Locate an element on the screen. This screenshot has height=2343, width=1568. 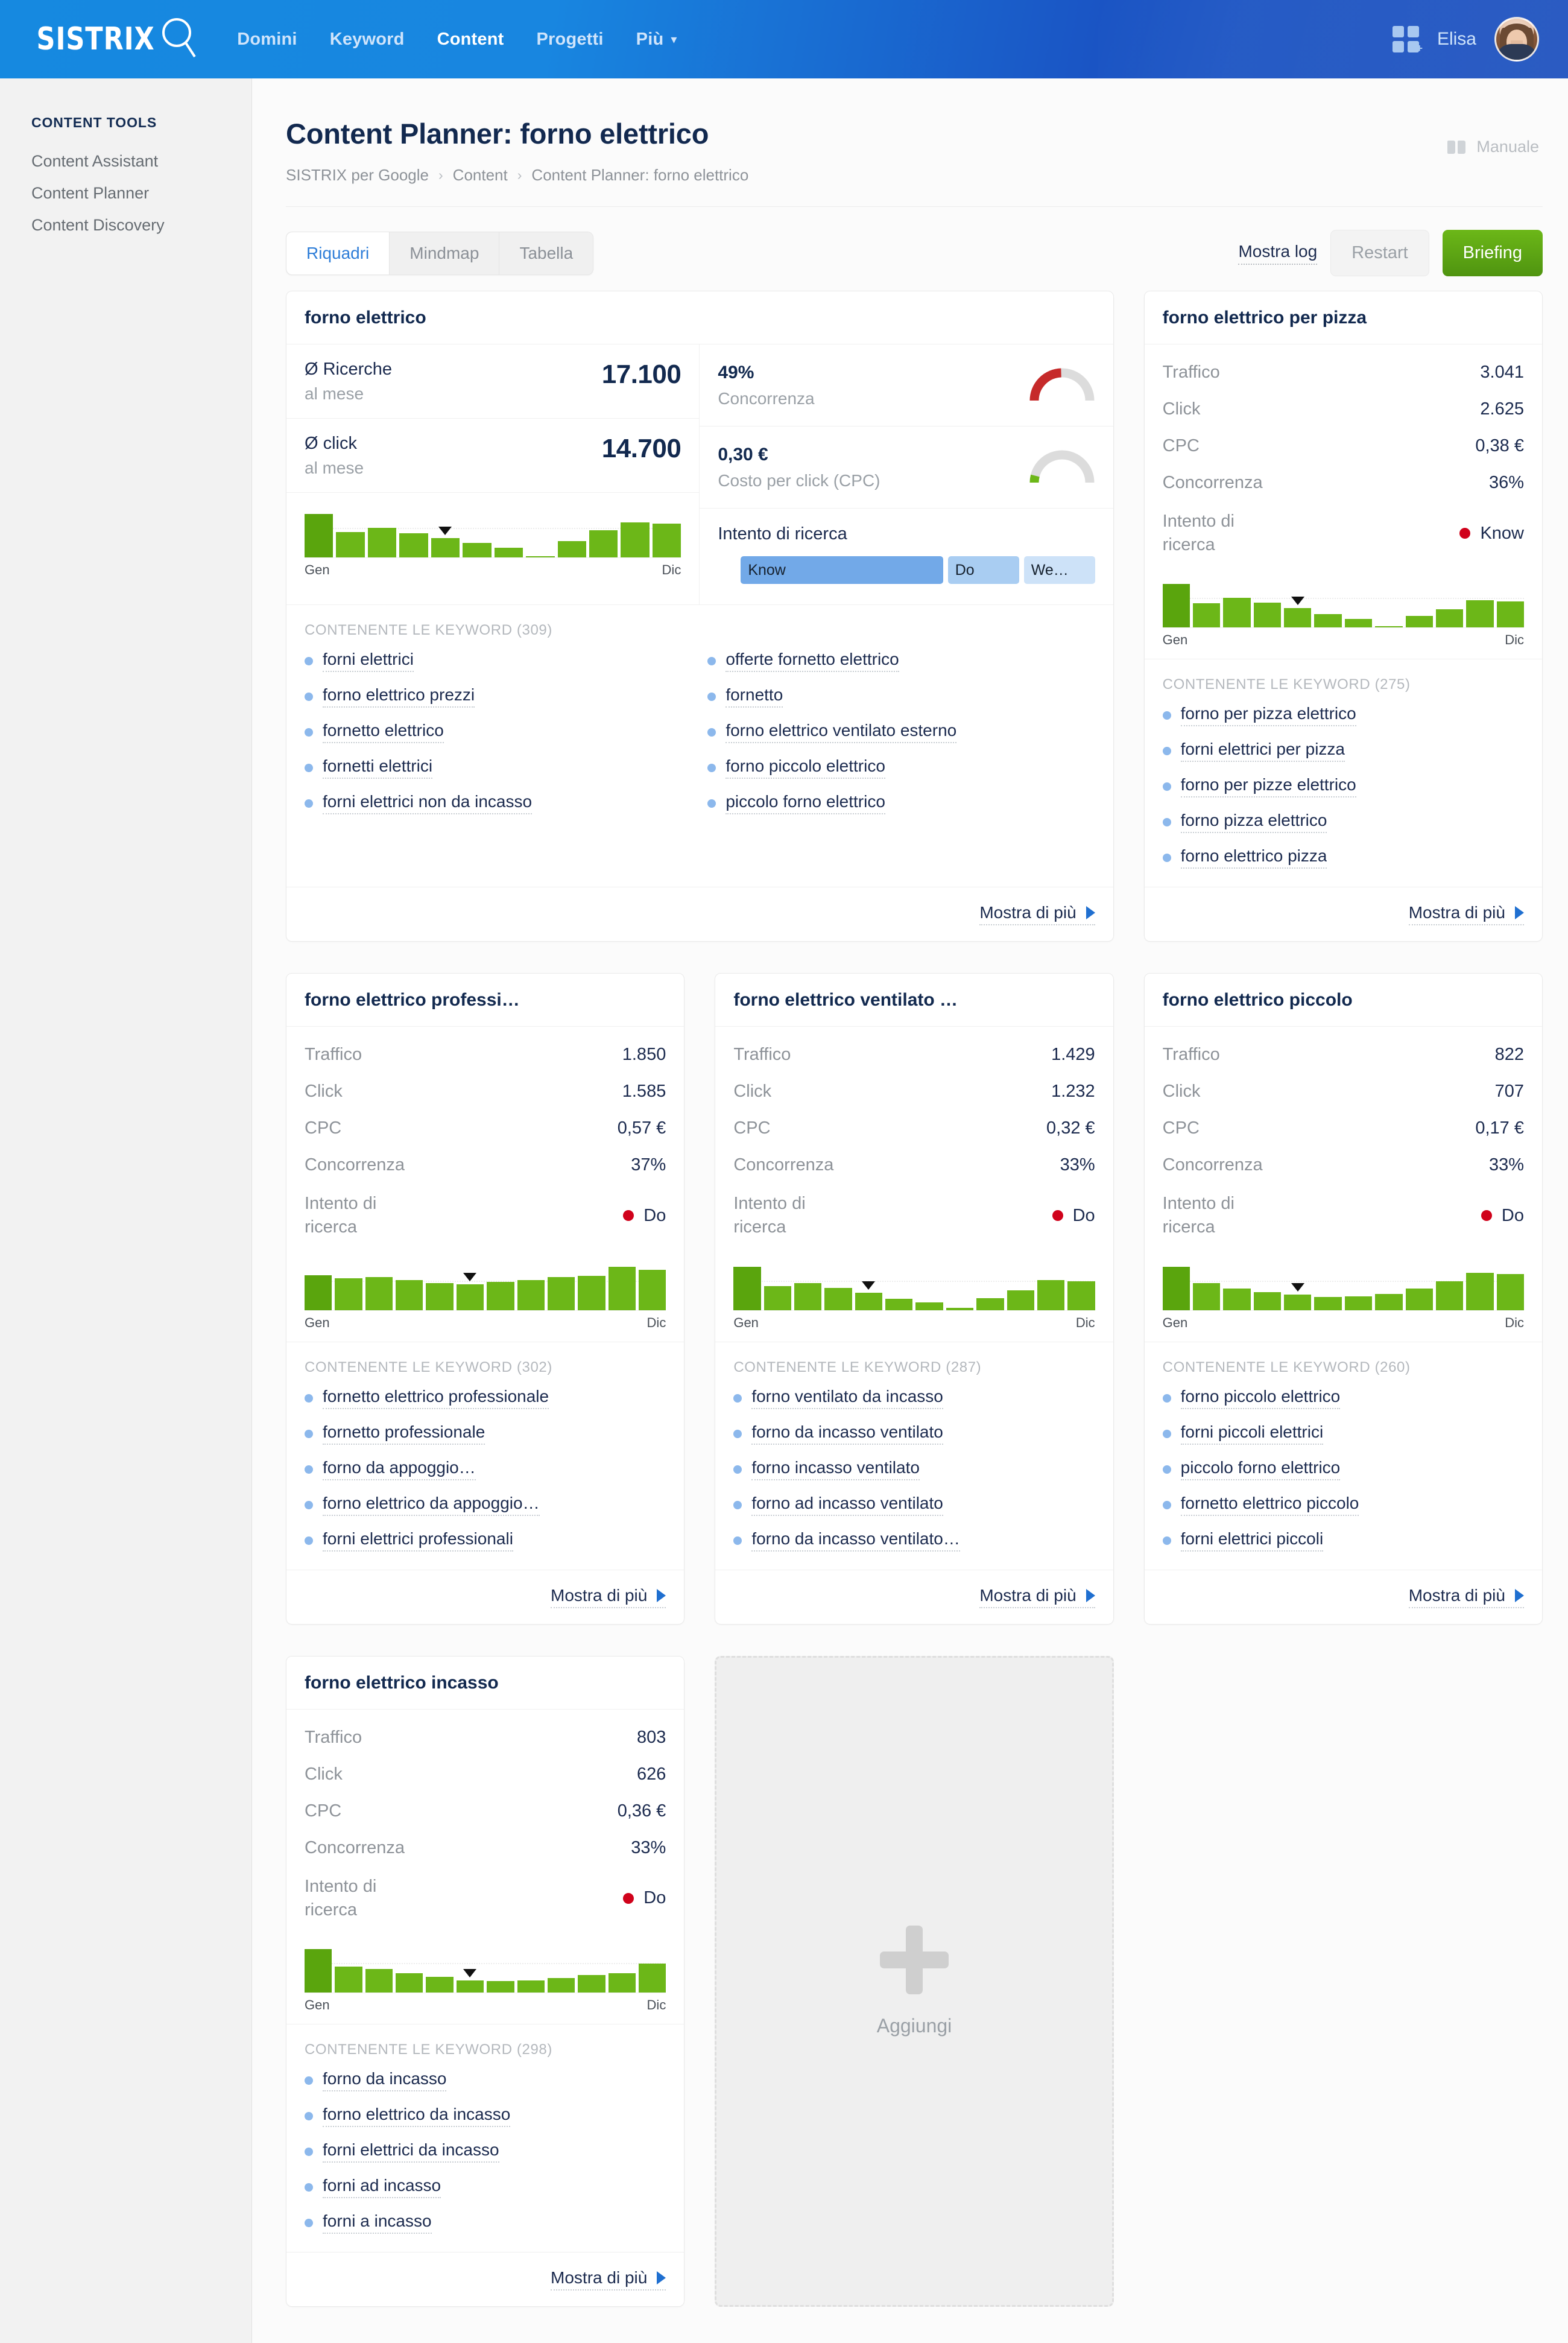
list-item: forno per pizze elettrico is located at coordinates (1343, 786).